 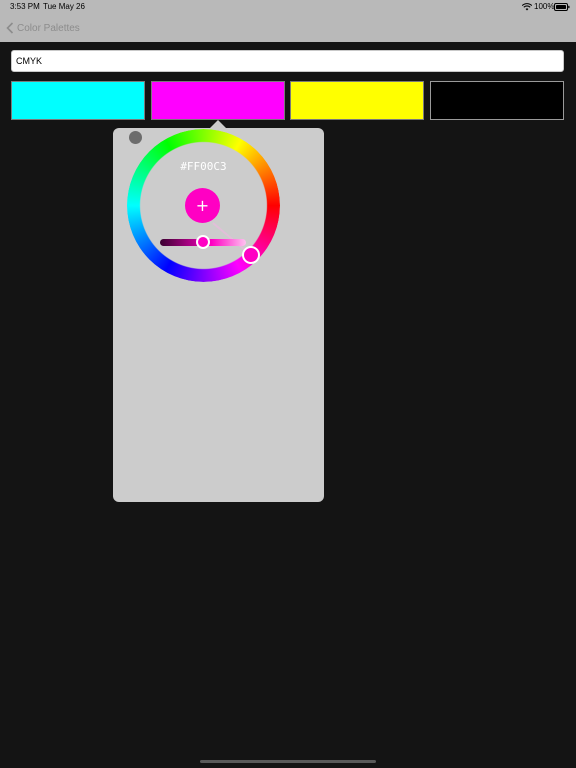 I want to click on hex-value-label: #FF00C3, so click(x=203, y=166).